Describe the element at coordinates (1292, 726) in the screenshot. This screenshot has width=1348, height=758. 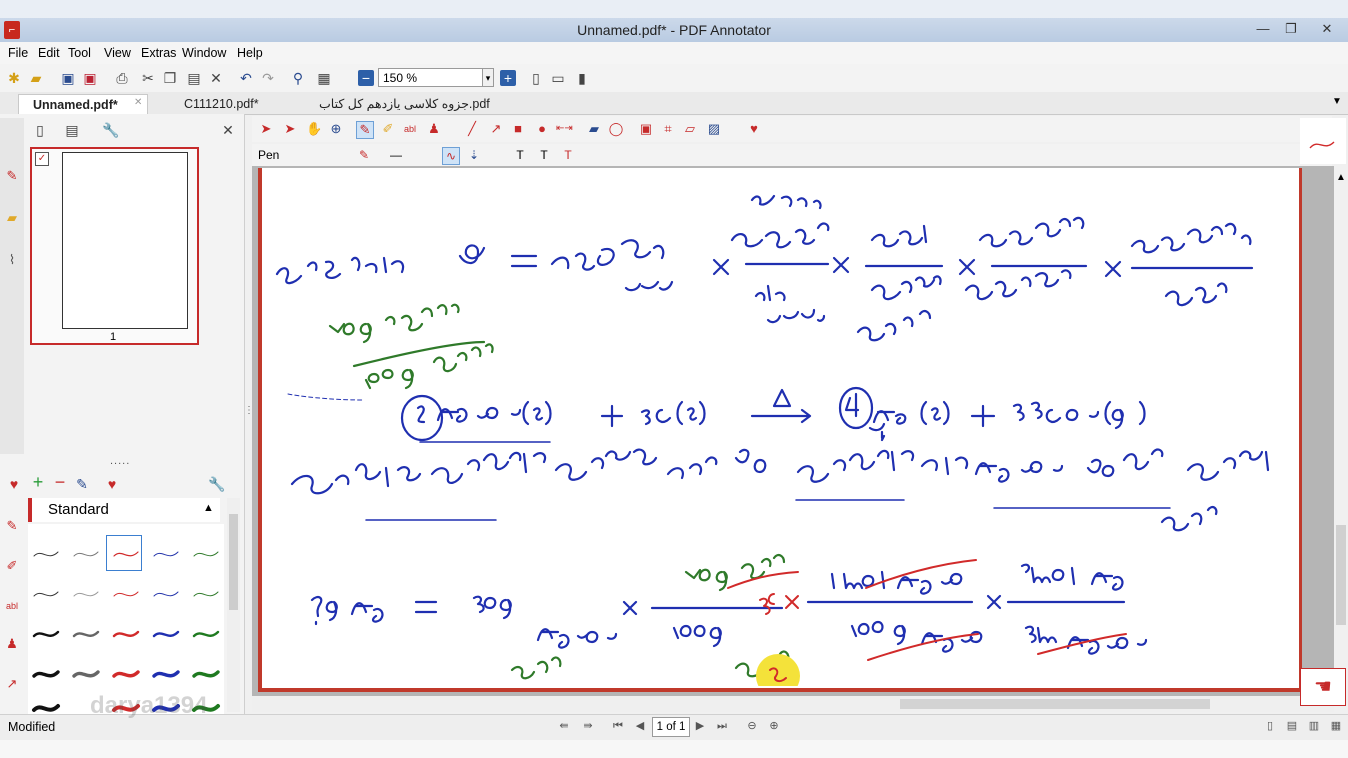
I see `continuous-view-icon: ▤` at that location.